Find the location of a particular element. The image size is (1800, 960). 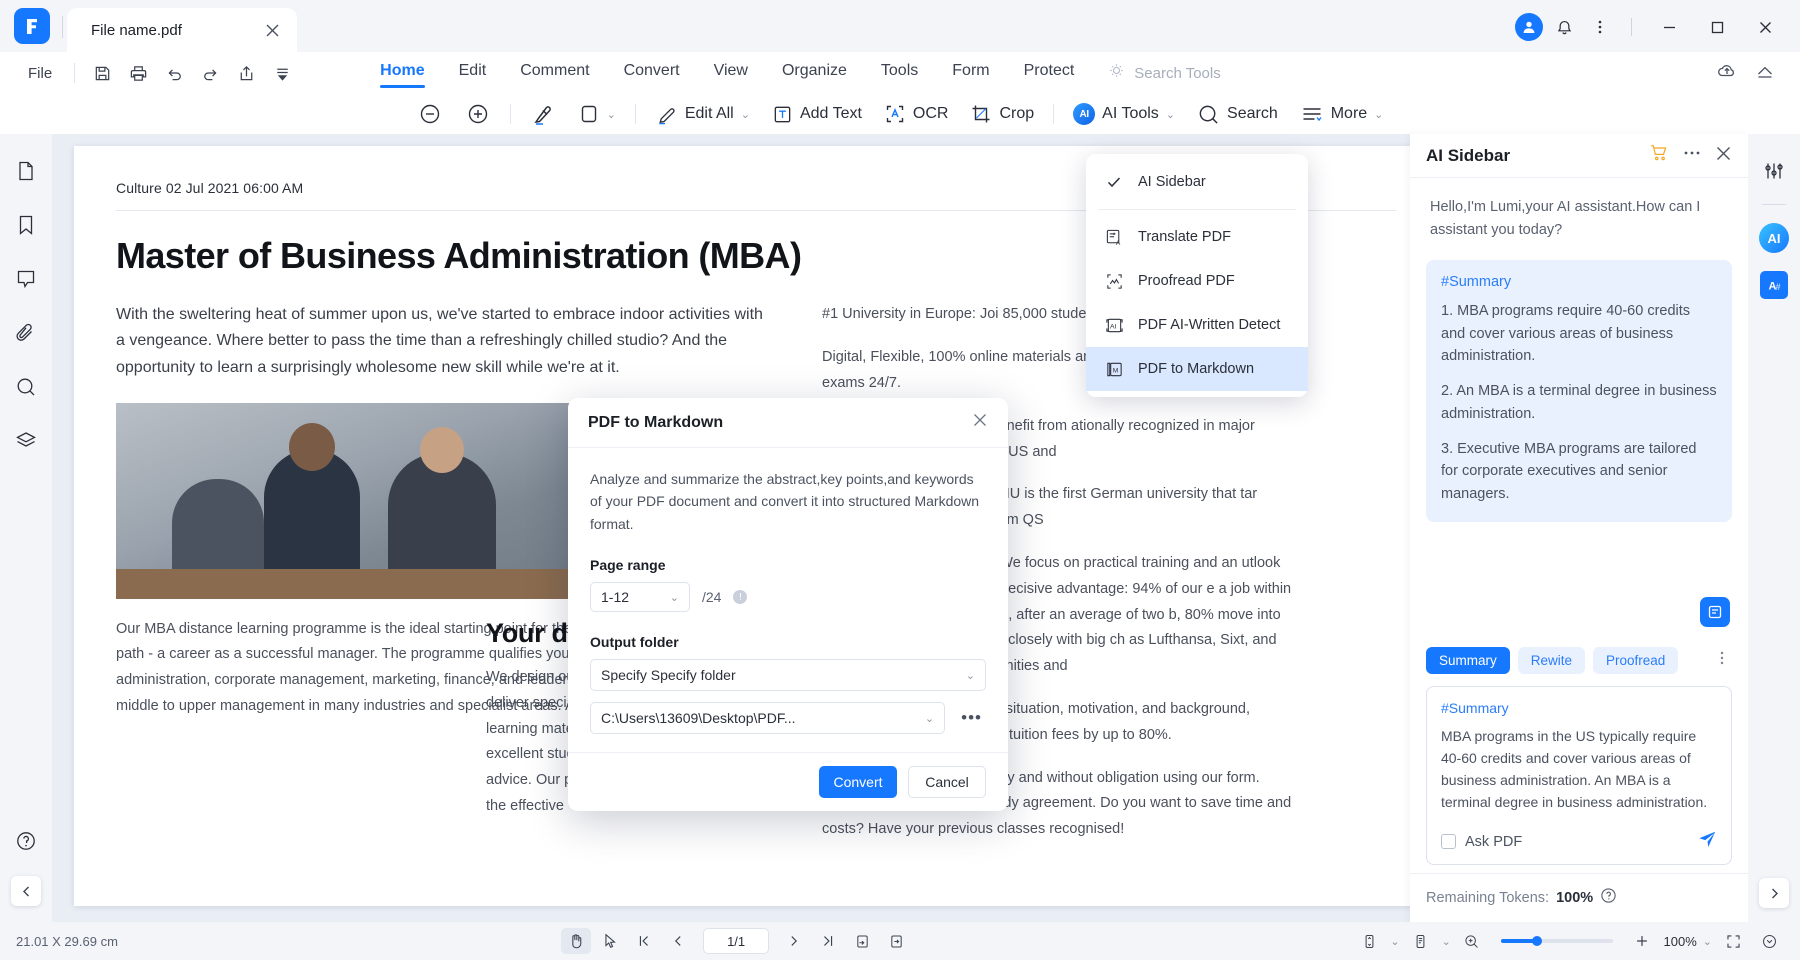

menu-item-pdf-to-markdown: M PDF to Markdown is located at coordinates (1197, 369).